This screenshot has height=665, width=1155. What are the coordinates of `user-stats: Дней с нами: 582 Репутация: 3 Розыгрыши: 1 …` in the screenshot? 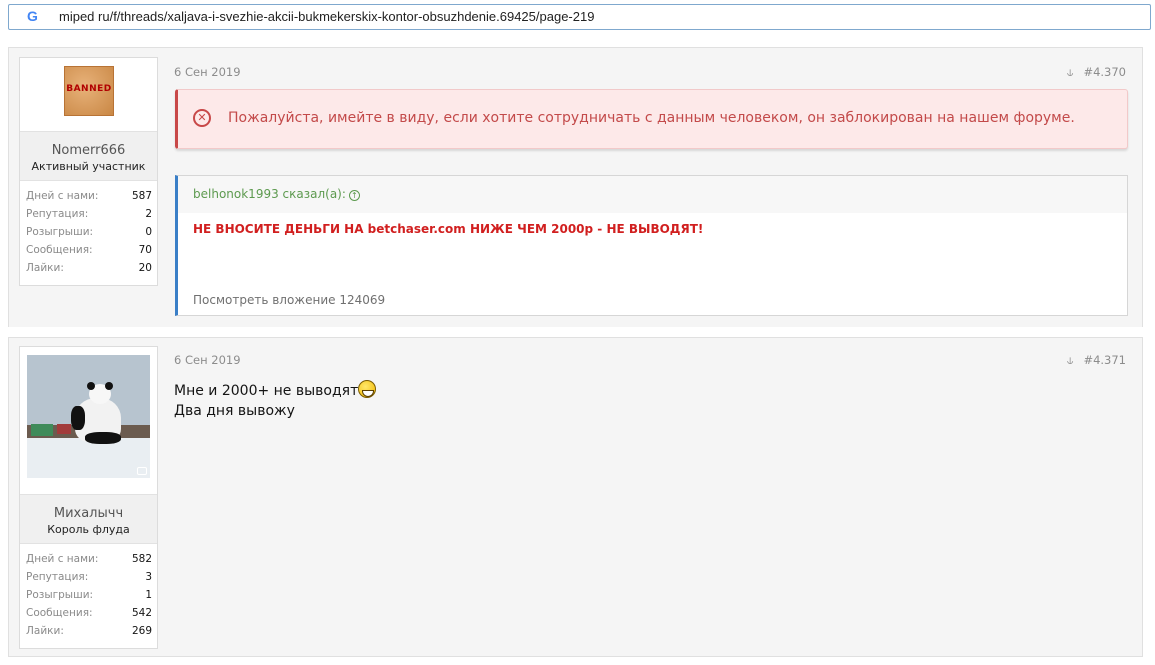 It's located at (89, 598).